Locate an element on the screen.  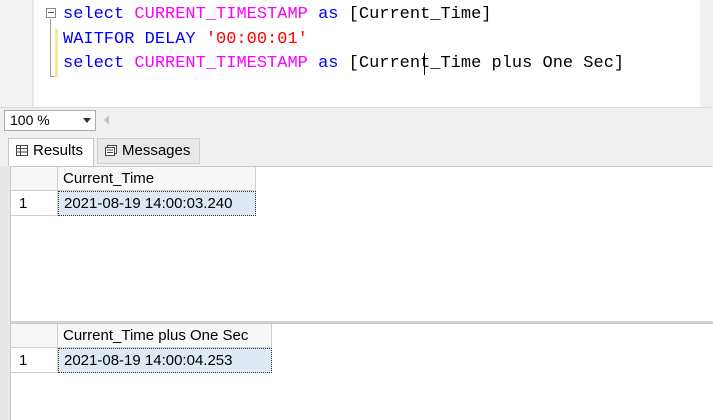
tab-results: Results is located at coordinates (51, 152).